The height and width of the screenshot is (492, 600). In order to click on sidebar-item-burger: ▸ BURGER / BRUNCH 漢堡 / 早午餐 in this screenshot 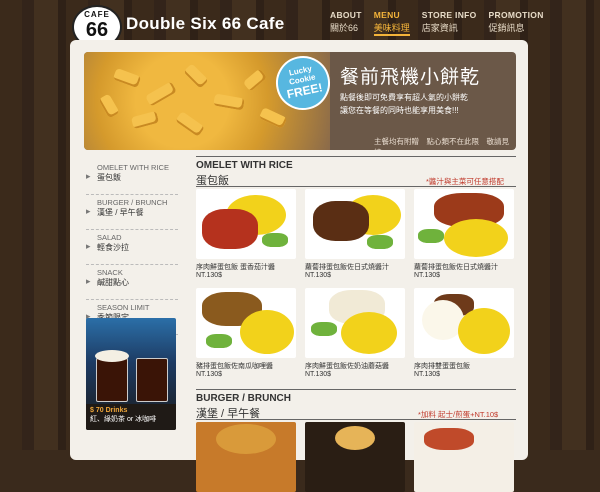, I will do `click(132, 214)`.